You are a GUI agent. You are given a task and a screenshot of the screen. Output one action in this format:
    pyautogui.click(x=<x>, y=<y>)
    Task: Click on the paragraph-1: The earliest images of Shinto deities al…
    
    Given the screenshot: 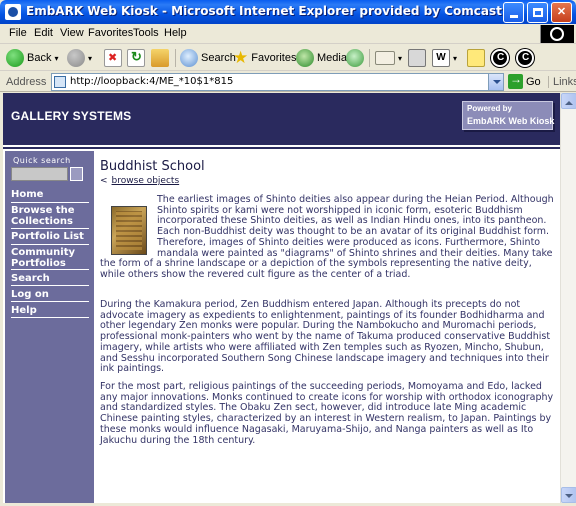 What is the action you would take?
    pyautogui.click(x=327, y=237)
    